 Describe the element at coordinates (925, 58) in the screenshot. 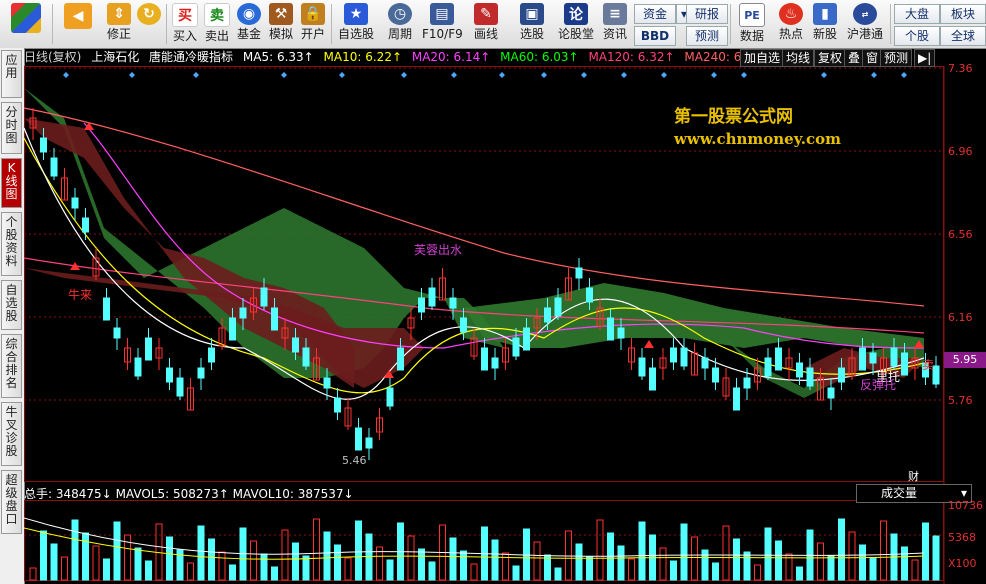

I see `pin-button: ▶|` at that location.